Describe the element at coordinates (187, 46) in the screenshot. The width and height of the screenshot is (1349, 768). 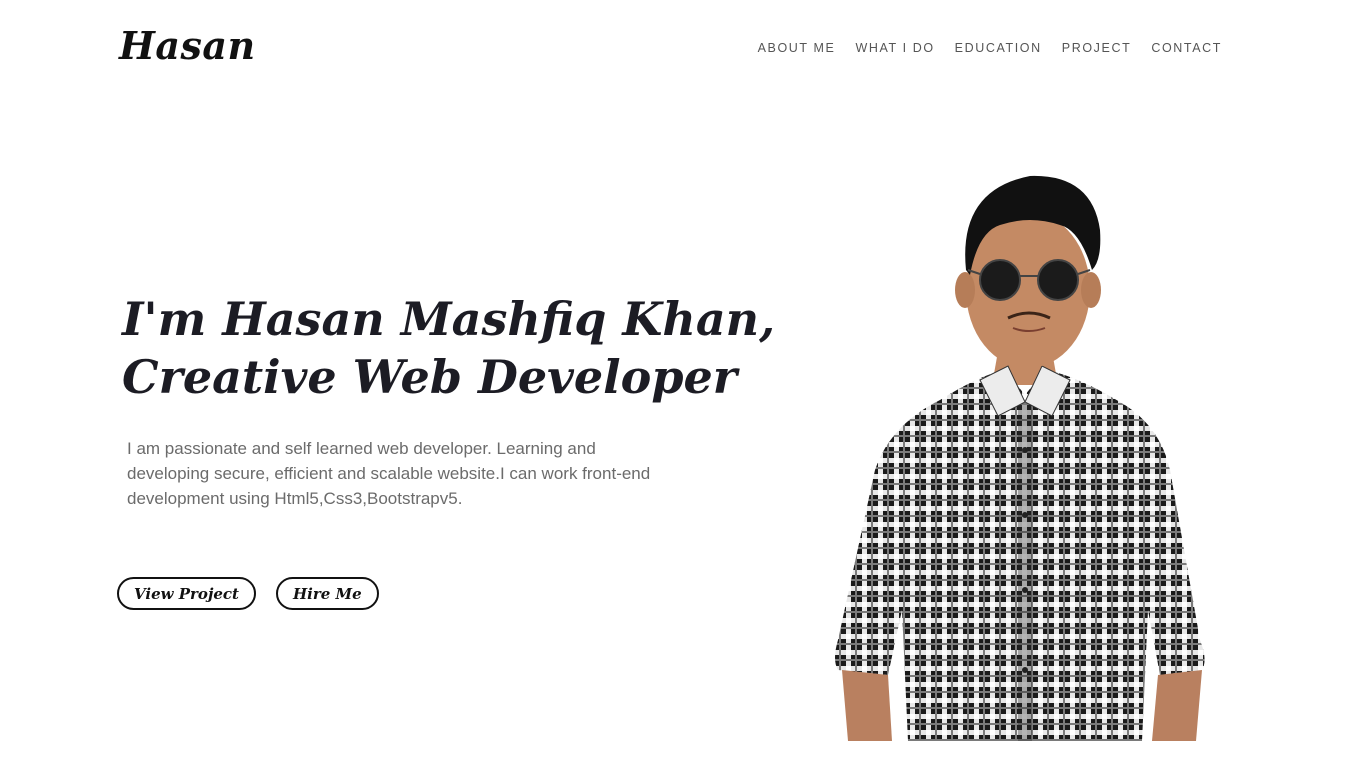
I see `brand-logo: Hasan` at that location.